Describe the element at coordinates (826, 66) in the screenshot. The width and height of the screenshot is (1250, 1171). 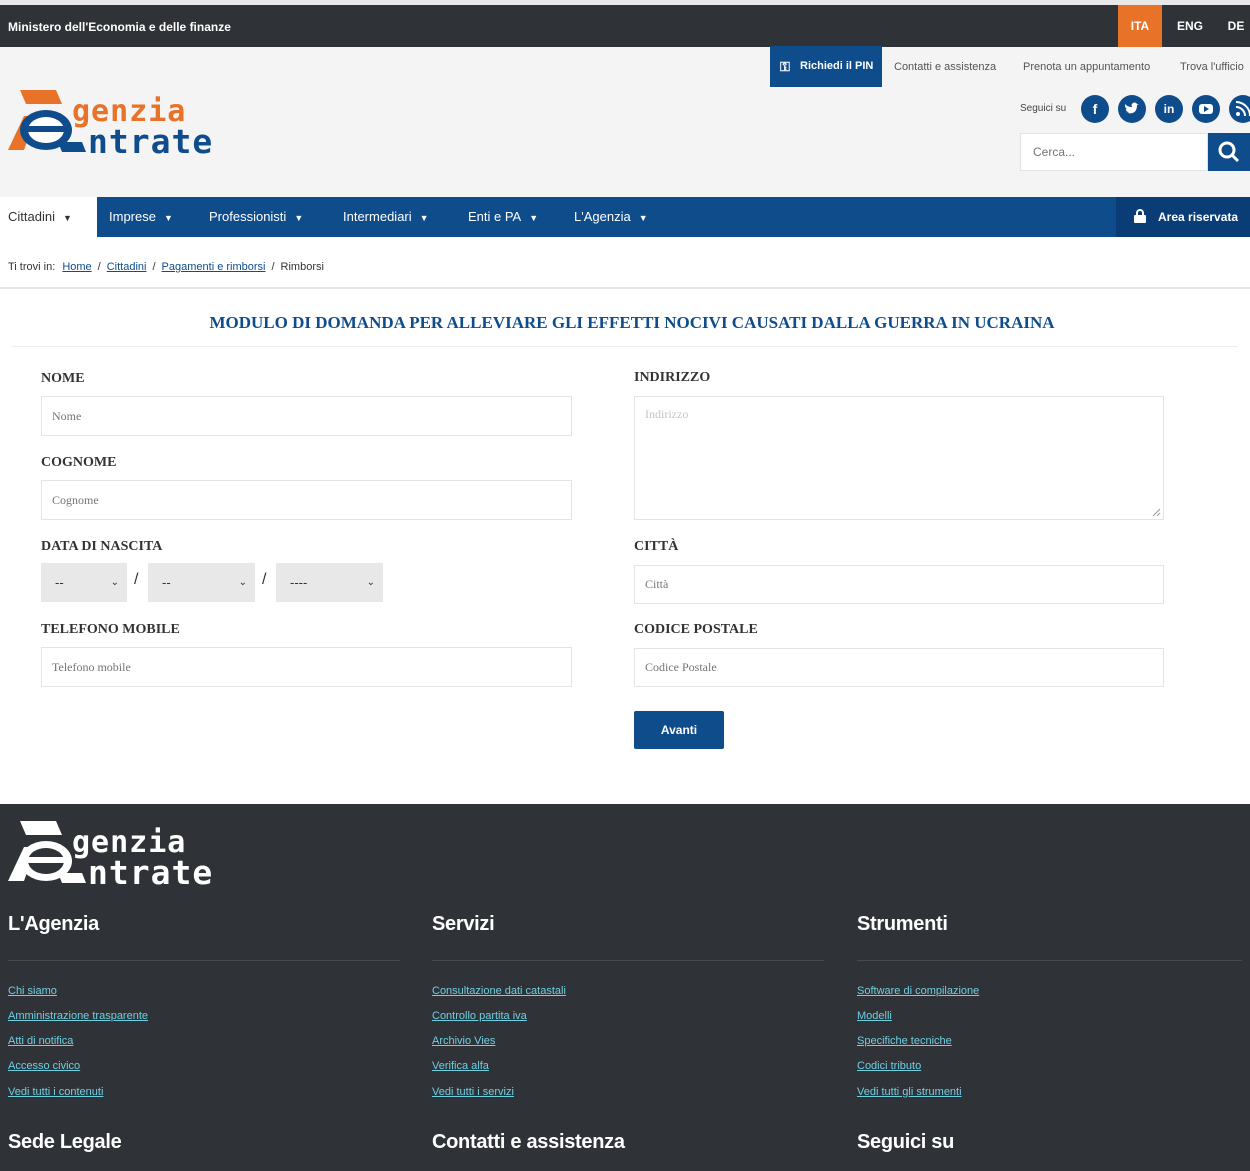
I see `request-pin-button: ⚿ Richiedi il PIN` at that location.